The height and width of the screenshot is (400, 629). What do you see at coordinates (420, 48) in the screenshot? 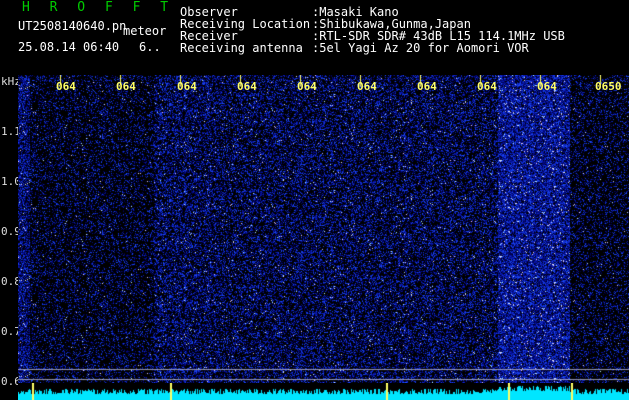
I see `antenna-value: :5el Yagi Az 20 for Aomori VOR` at bounding box center [420, 48].